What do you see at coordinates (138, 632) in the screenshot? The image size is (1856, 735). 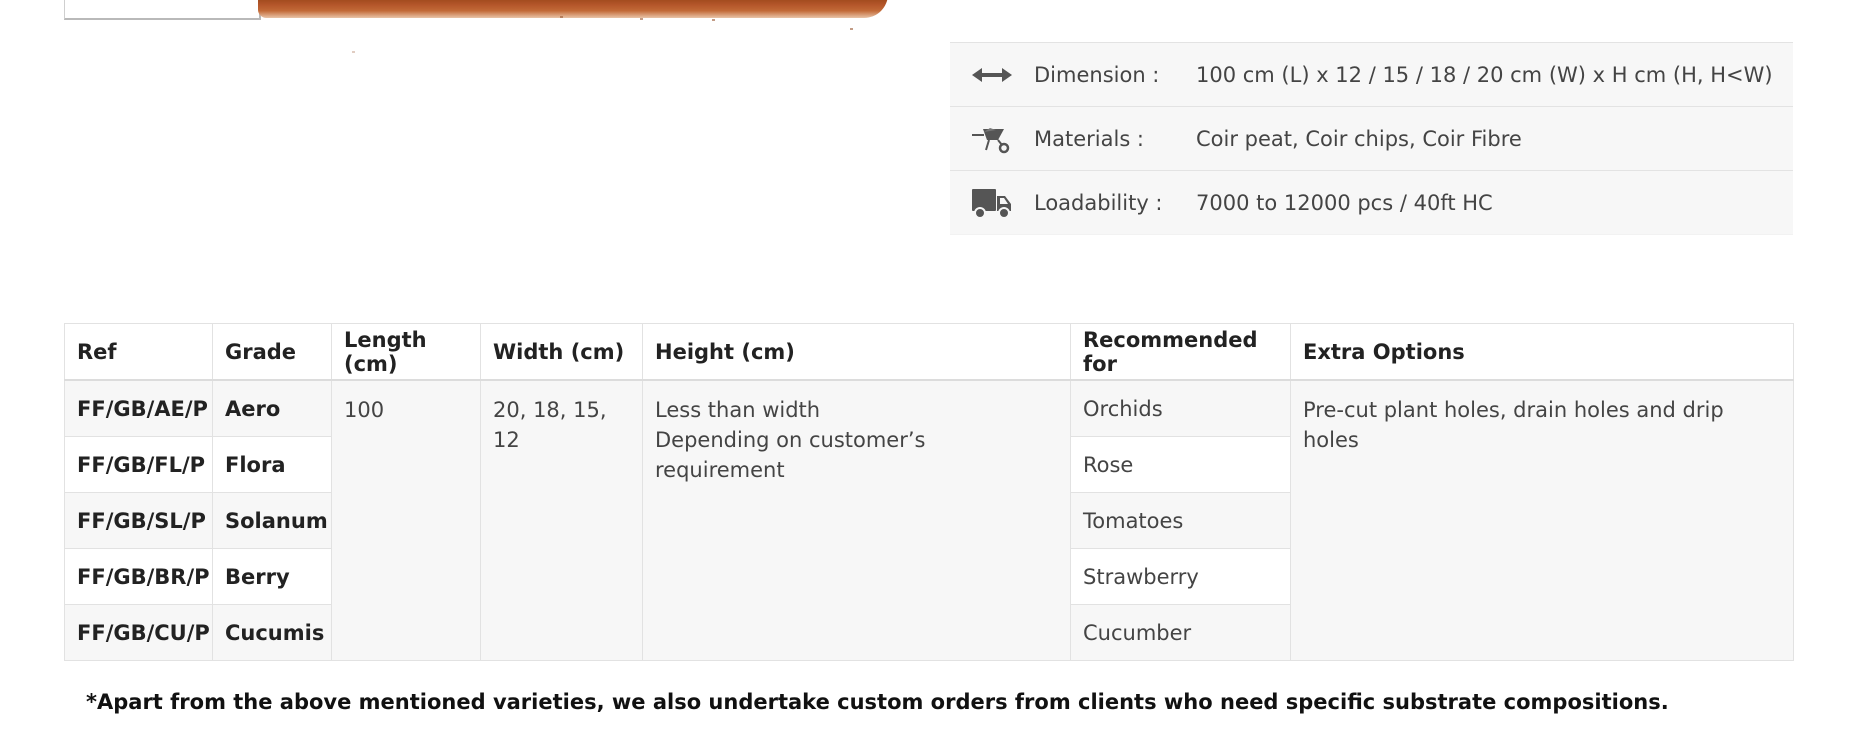 I see `ref-cell: FF/GB/CU/P` at bounding box center [138, 632].